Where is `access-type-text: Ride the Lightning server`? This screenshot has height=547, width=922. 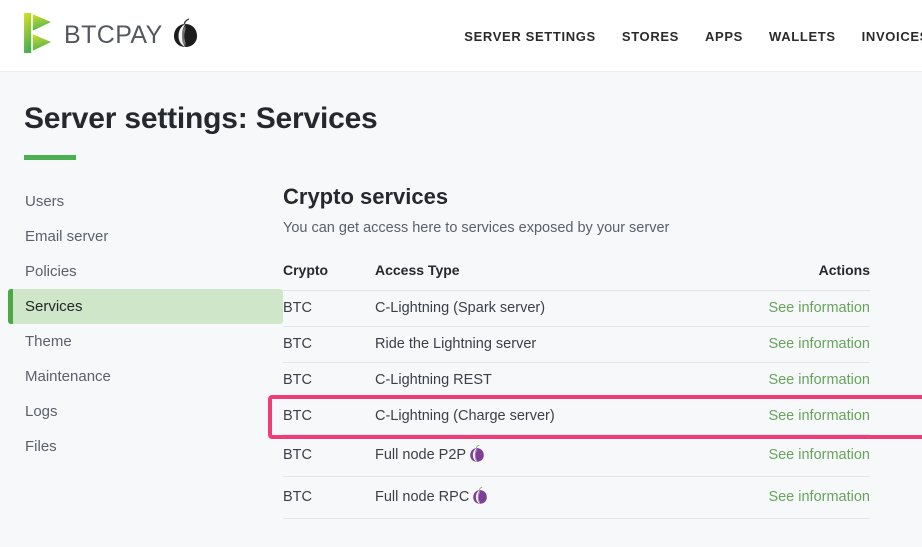 access-type-text: Ride the Lightning server is located at coordinates (455, 344).